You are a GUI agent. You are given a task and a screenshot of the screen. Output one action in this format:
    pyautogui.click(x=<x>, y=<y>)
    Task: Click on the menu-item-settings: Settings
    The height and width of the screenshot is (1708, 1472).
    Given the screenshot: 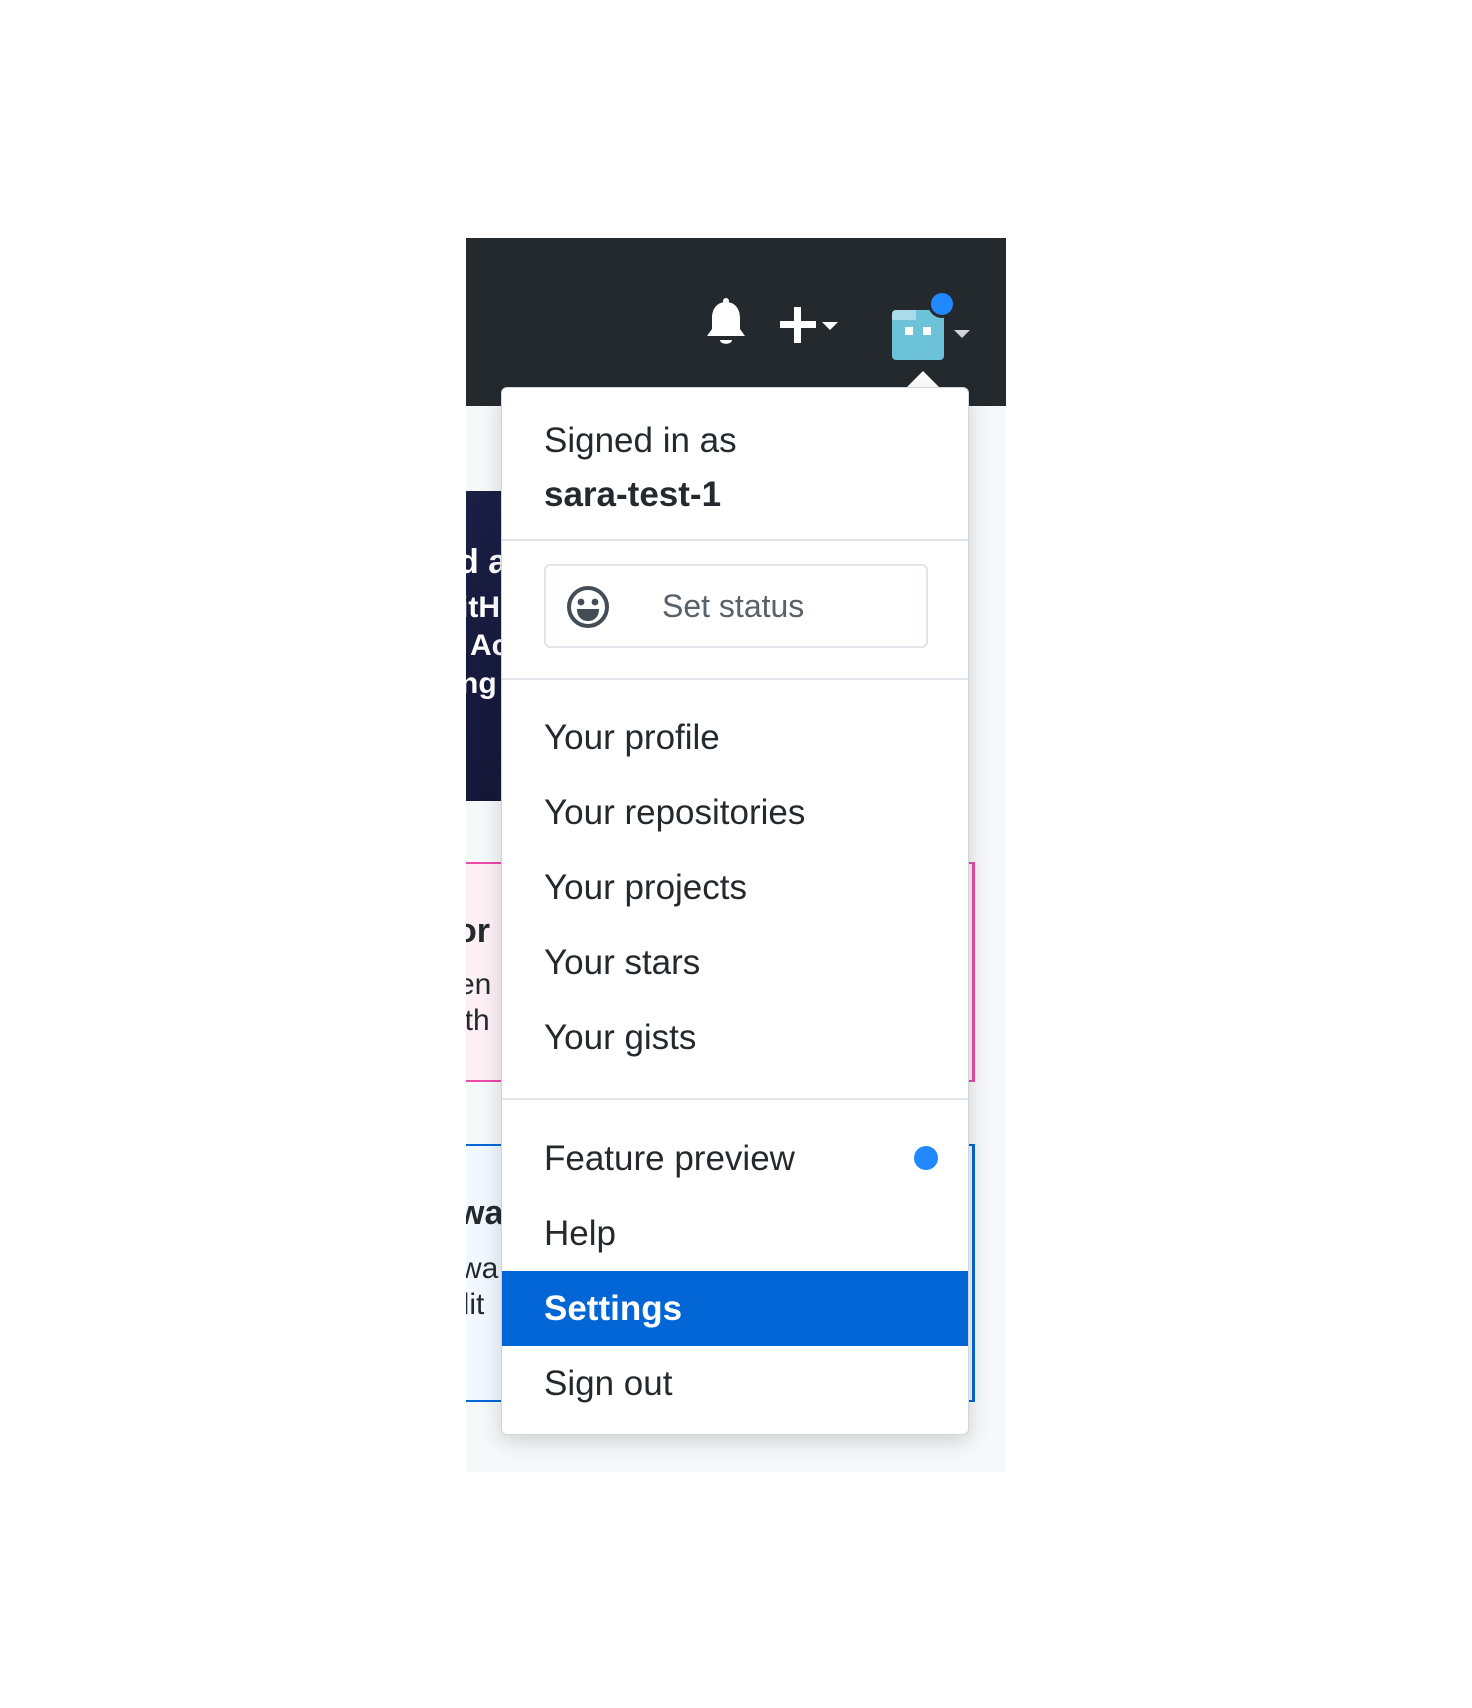 What is the action you would take?
    pyautogui.click(x=735, y=1308)
    